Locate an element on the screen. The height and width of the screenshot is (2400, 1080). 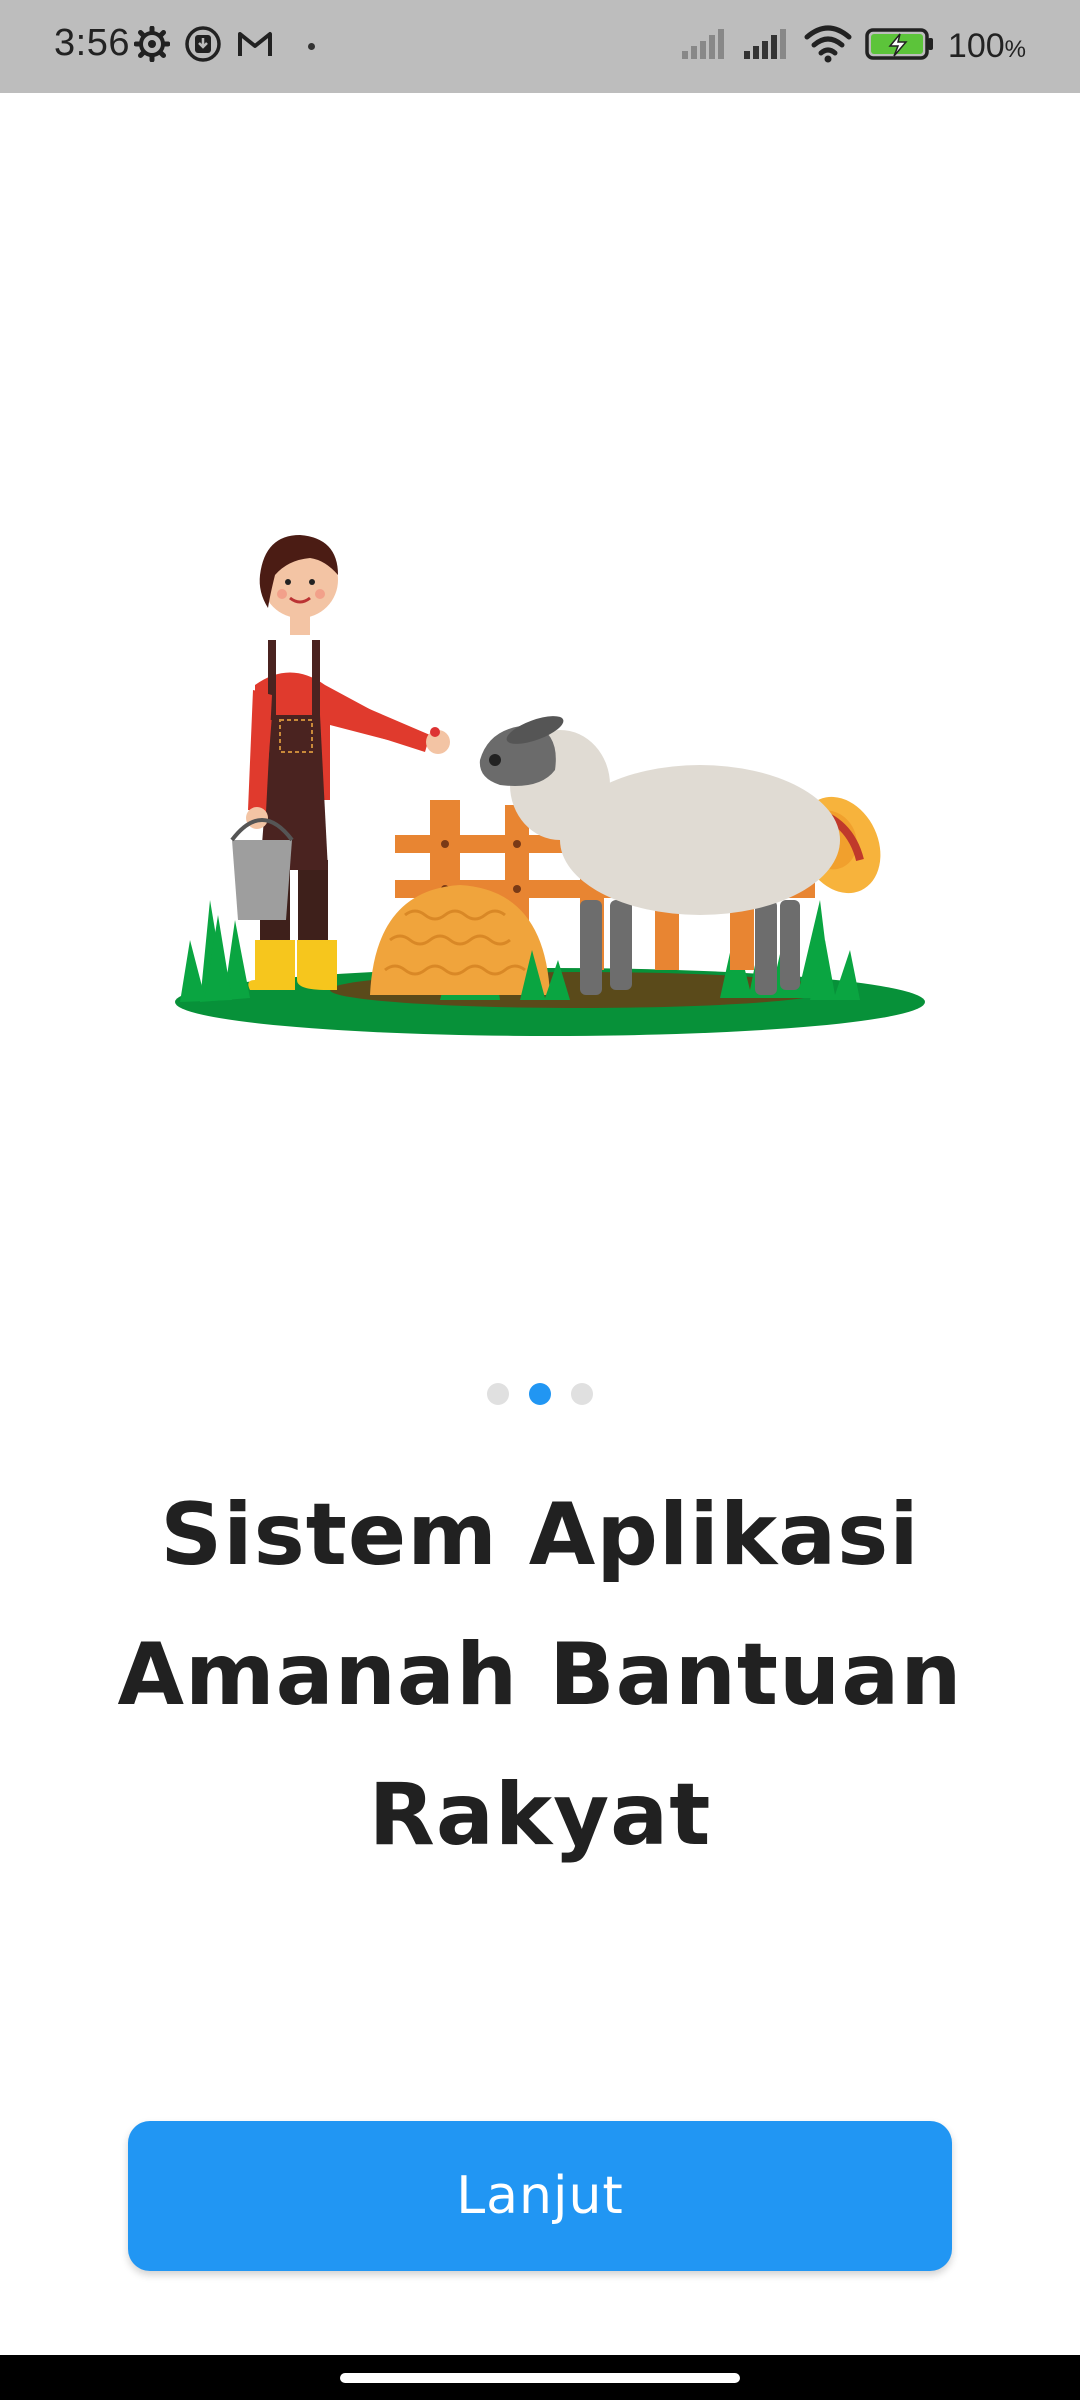
next-button: Lanjut is located at coordinates (540, 2196).